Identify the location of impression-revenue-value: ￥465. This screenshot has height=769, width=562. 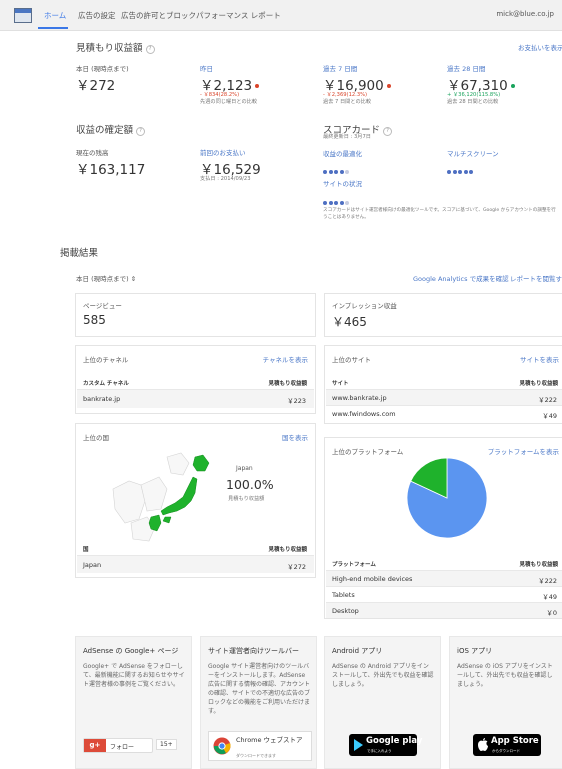
(349, 322).